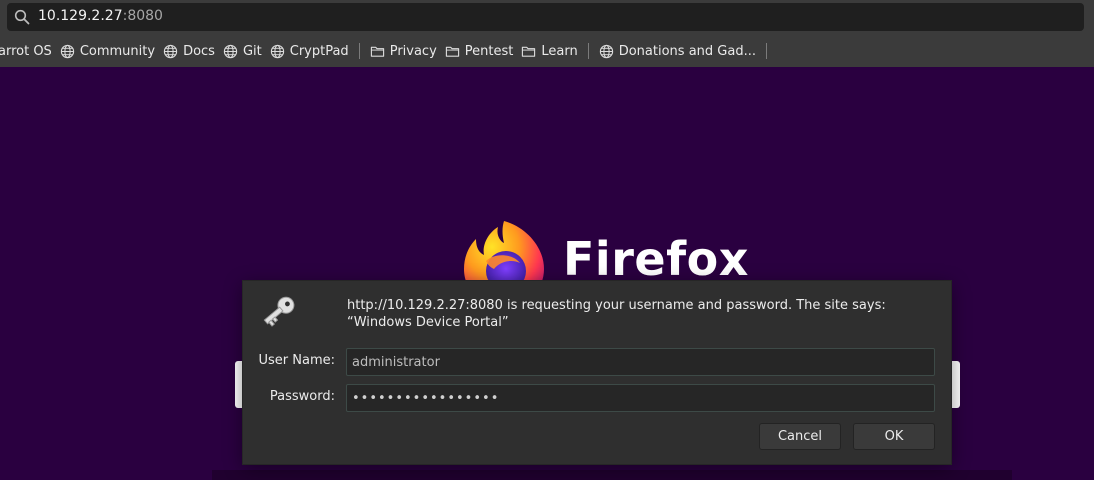 The image size is (1094, 480). What do you see at coordinates (319, 51) in the screenshot?
I see `bookmark-label: CryptPad` at bounding box center [319, 51].